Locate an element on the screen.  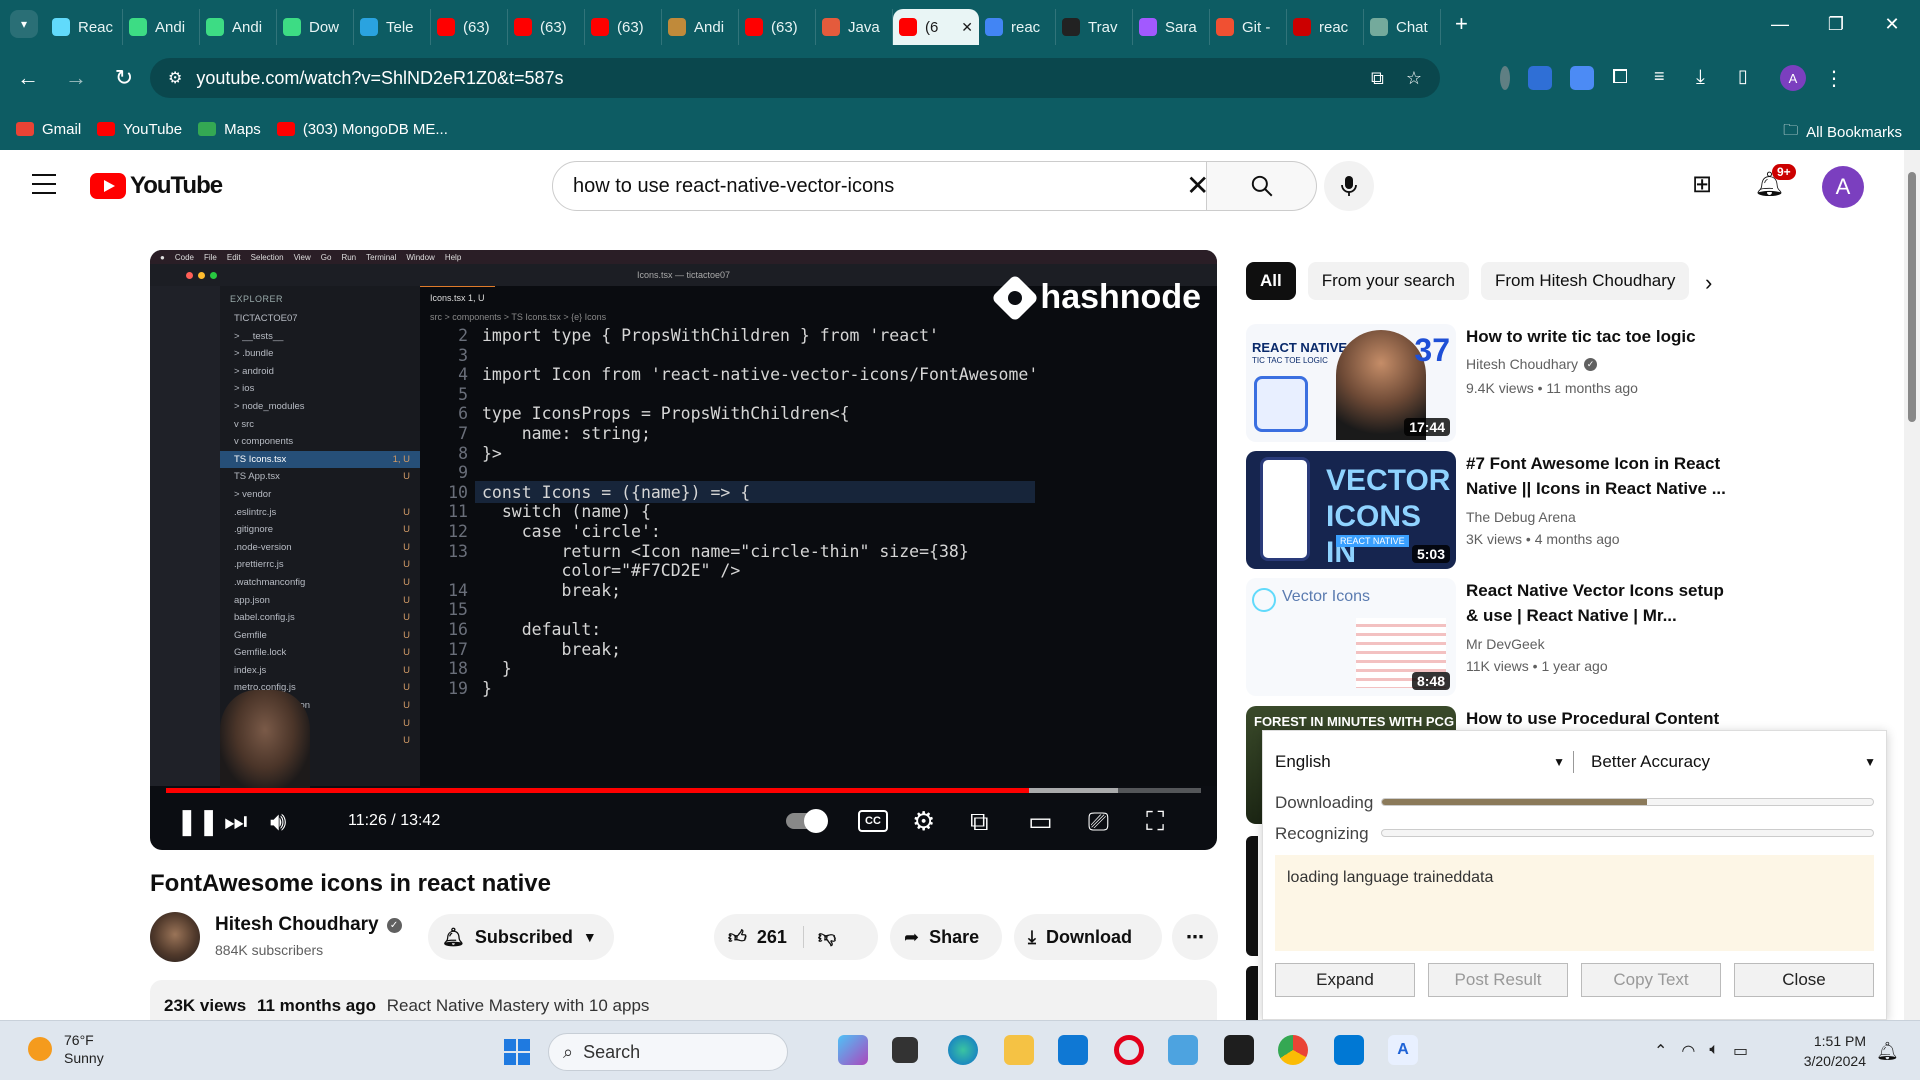
speaker-icon: 🔈︎ is located at coordinates (1714, 1051).